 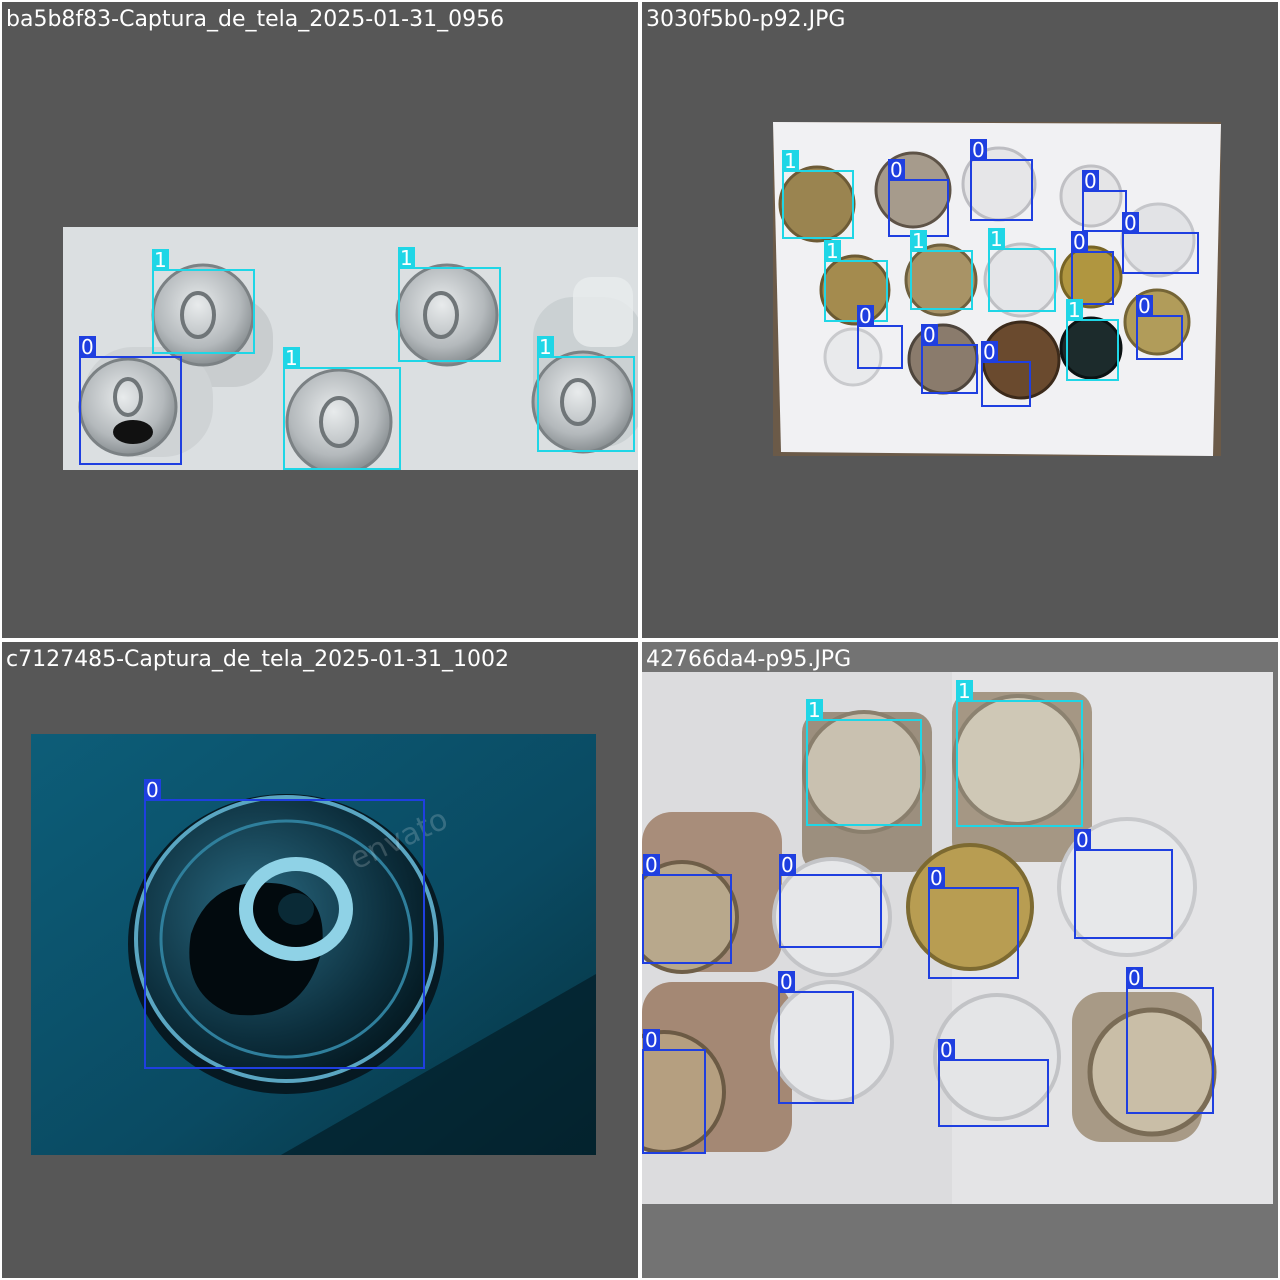 What do you see at coordinates (749, 659) in the screenshot?
I see `tile-title: 42766da4-p95.JPG` at bounding box center [749, 659].